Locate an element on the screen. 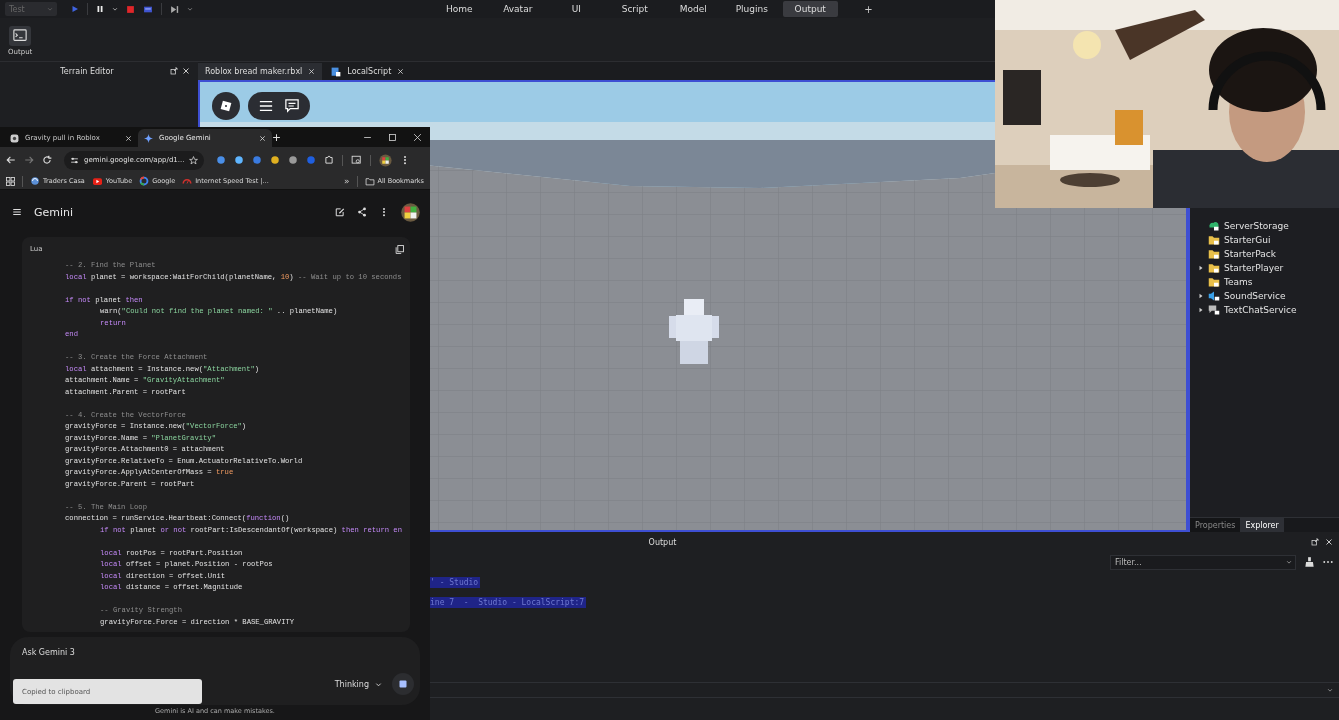 This screenshot has height=720, width=1339. apps-icon is located at coordinates (10, 181).